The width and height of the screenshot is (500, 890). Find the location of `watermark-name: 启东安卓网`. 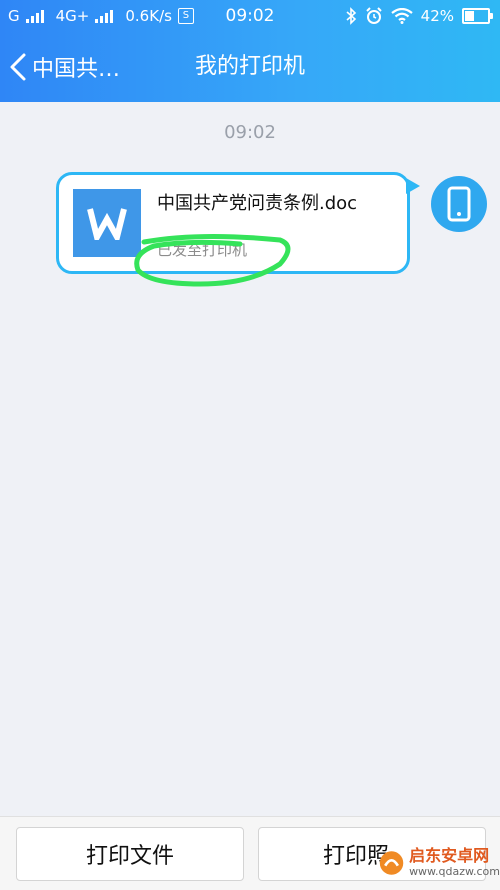

watermark-name: 启东安卓网 is located at coordinates (449, 855).